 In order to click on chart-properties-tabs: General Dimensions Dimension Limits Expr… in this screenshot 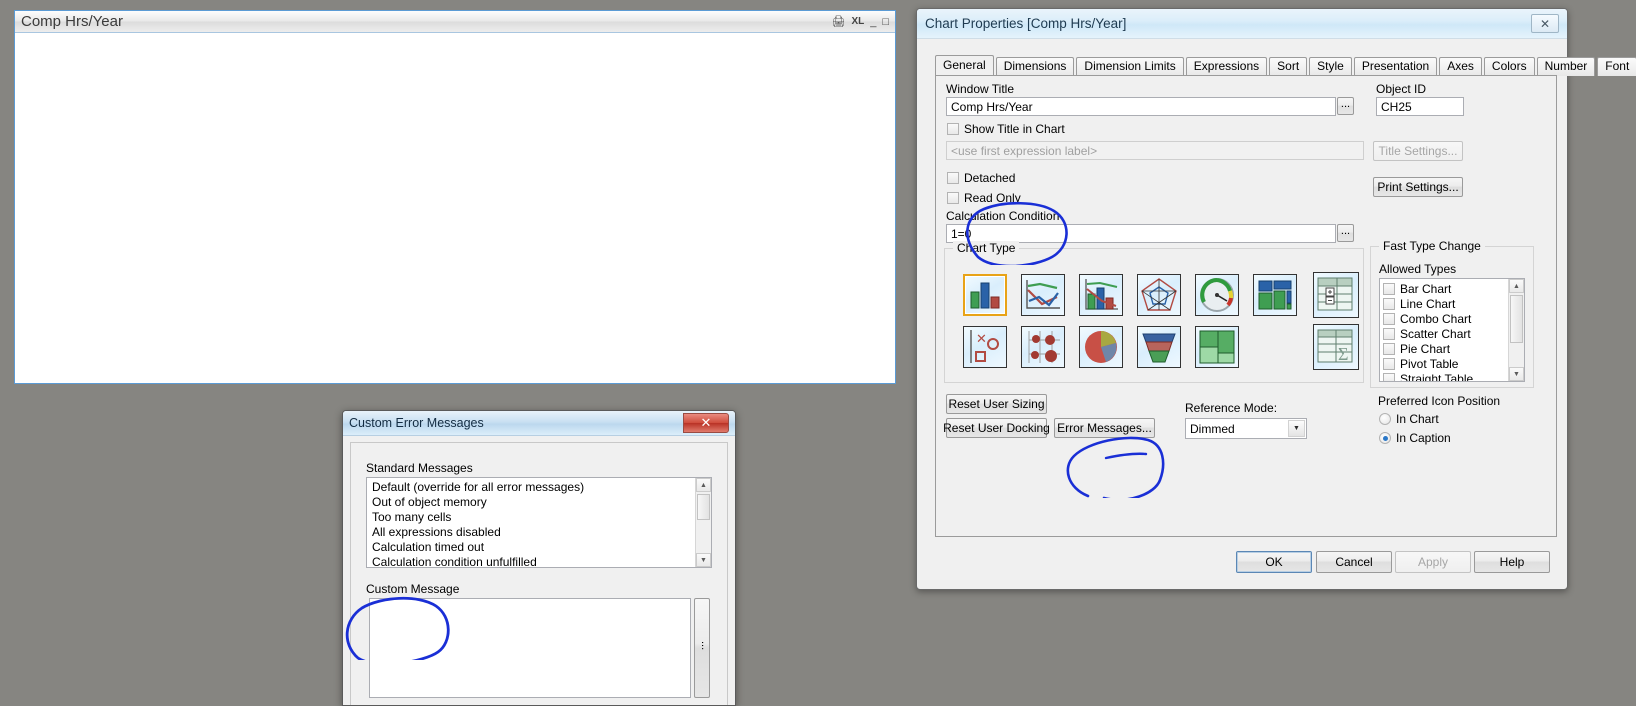, I will do `click(1285, 65)`.